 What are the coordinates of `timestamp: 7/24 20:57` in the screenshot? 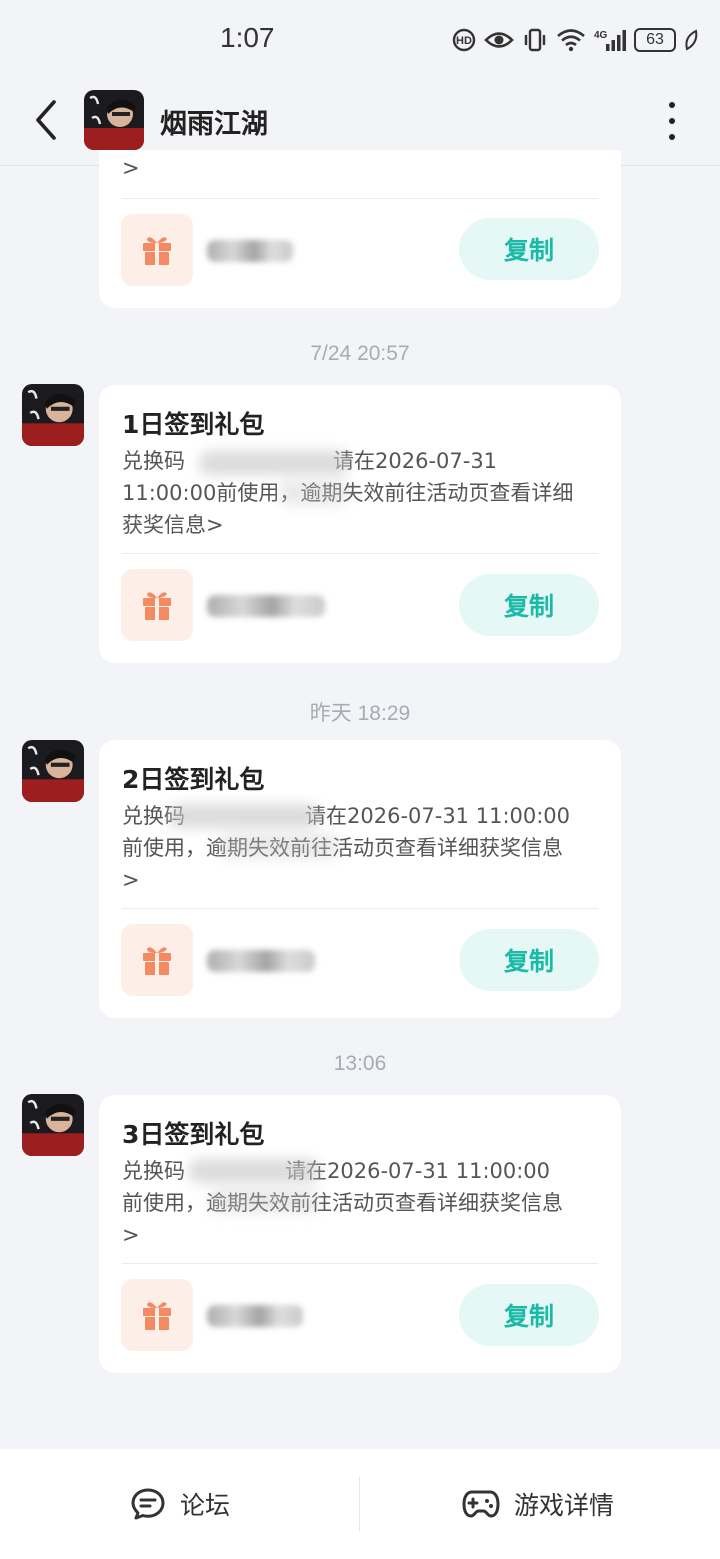 It's located at (360, 353).